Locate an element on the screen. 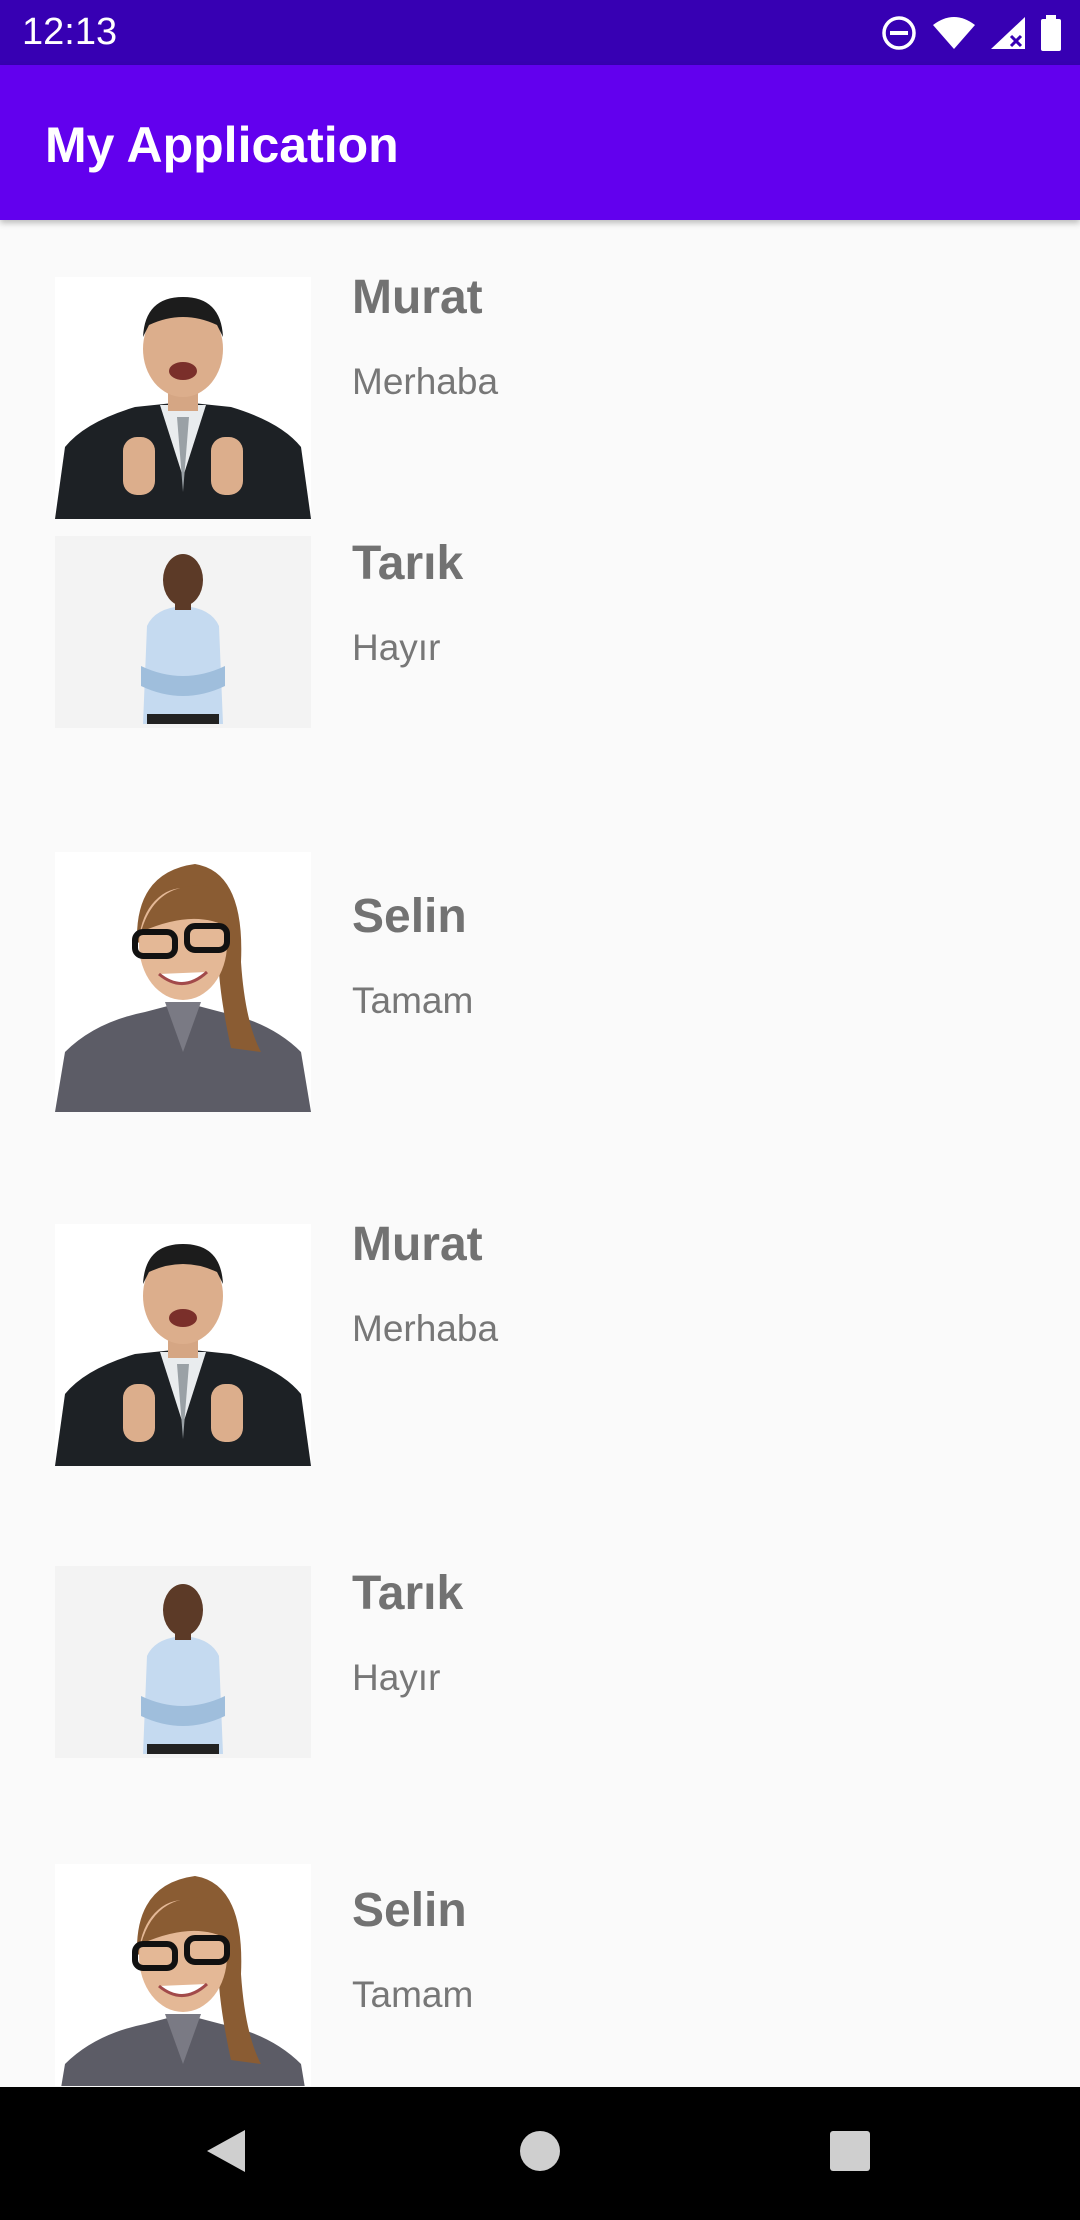 The height and width of the screenshot is (2220, 1080). recents-button is located at coordinates (850, 2153).